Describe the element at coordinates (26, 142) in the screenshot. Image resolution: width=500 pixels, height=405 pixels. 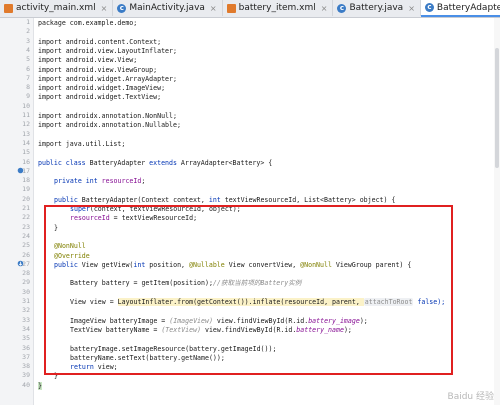
I see `line-number: 14` at that location.